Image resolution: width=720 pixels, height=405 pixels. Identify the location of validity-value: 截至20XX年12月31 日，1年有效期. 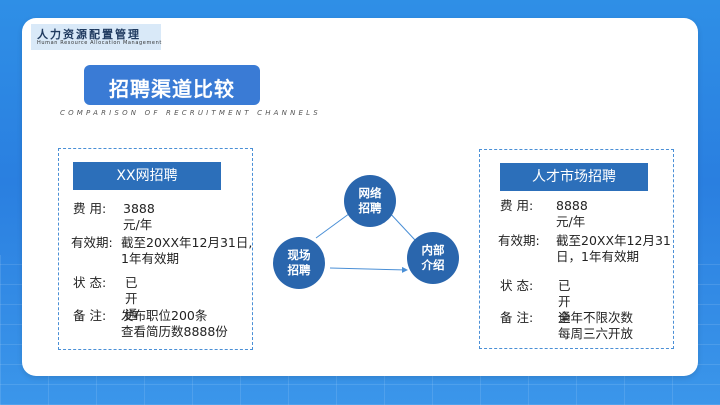
(613, 248).